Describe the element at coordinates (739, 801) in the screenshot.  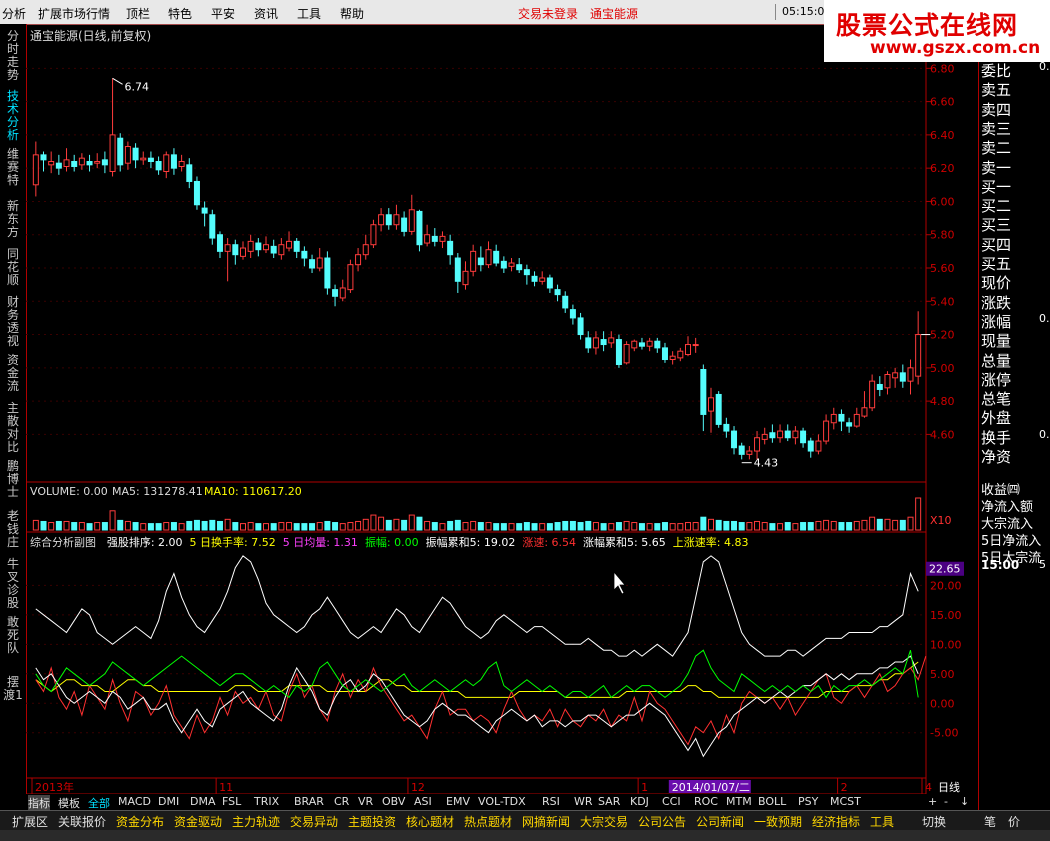
I see `indicator-tab-21: MTM` at that location.